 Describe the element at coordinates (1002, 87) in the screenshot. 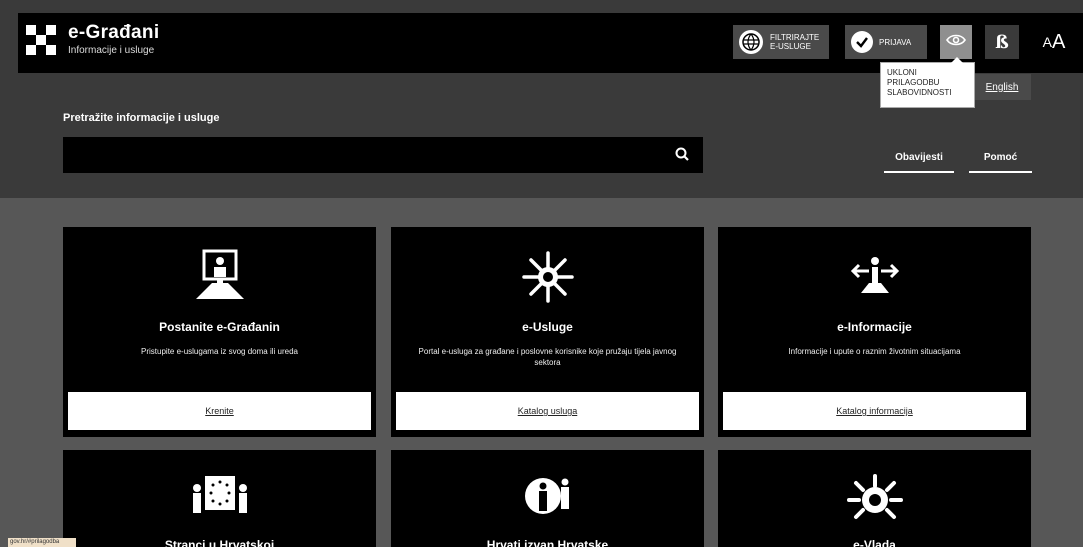

I see `language-english-button: English` at that location.